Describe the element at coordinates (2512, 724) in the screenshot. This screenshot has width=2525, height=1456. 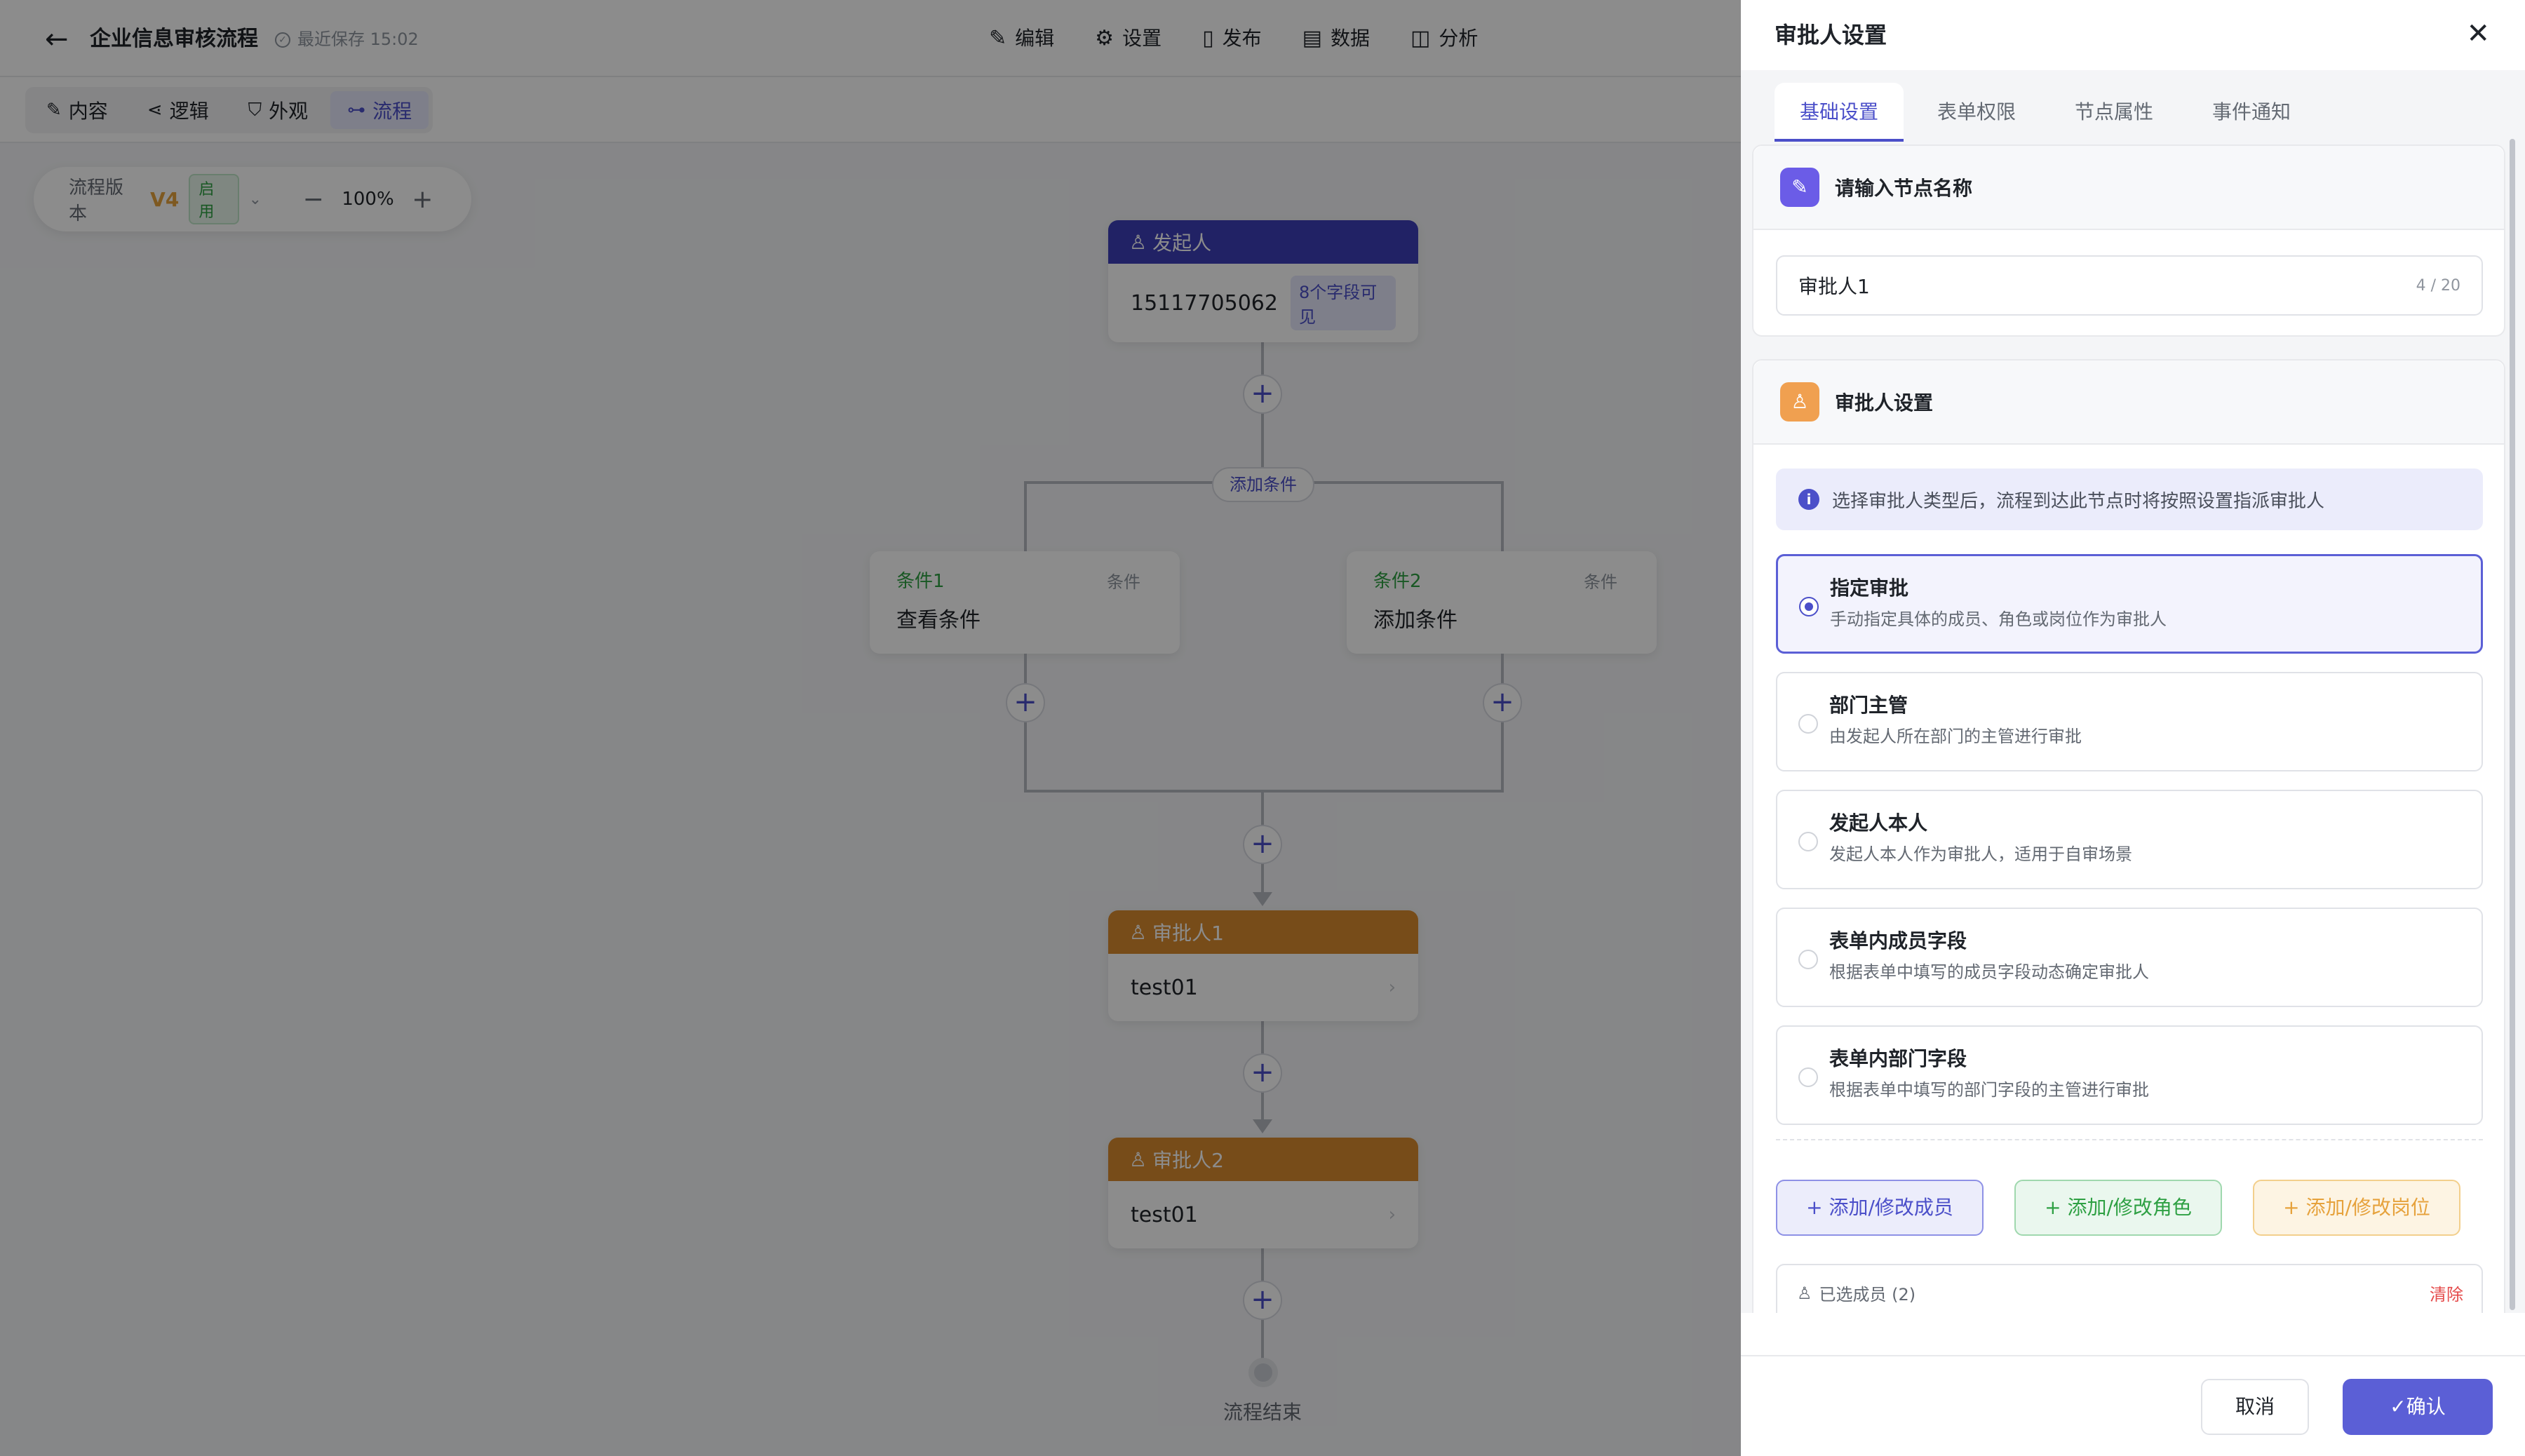
I see `scrollbar` at that location.